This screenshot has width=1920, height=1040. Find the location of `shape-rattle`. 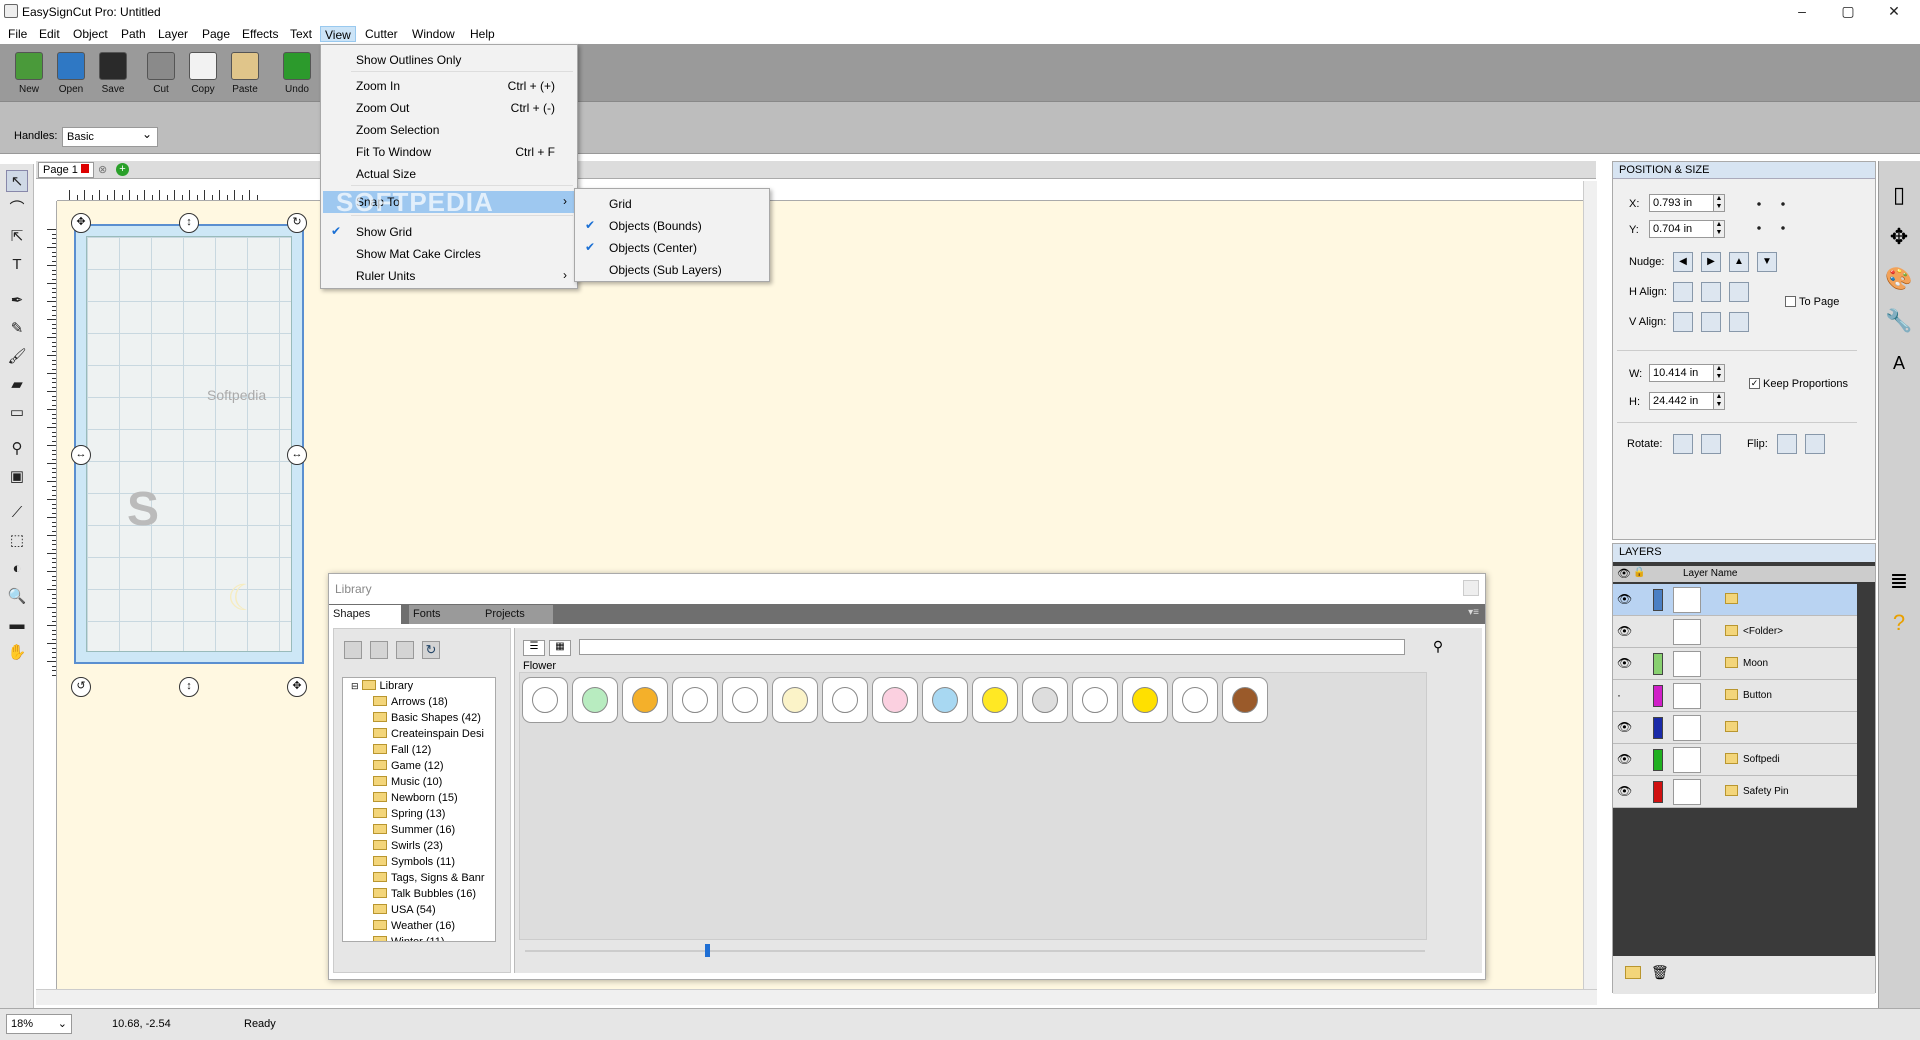

shape-rattle is located at coordinates (945, 700).